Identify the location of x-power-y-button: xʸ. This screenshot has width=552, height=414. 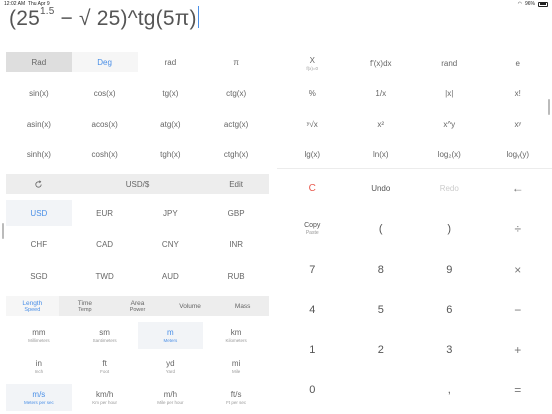
(518, 124).